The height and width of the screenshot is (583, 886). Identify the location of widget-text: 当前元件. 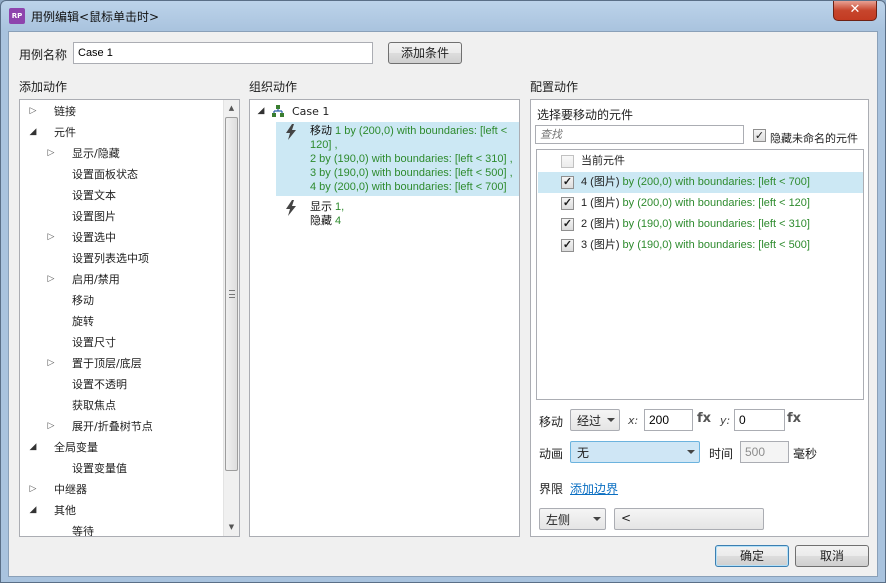
(603, 161).